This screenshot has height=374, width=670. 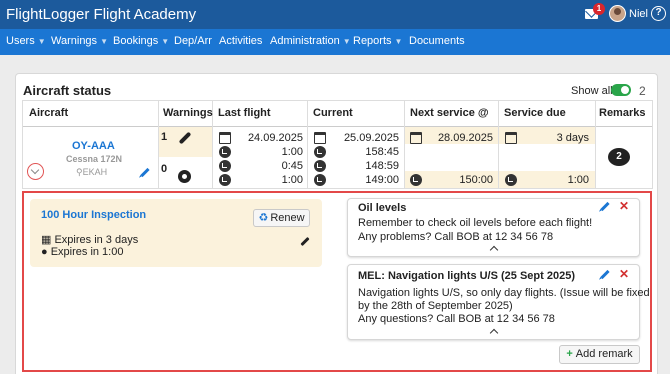 What do you see at coordinates (92, 172) in the screenshot?
I see `aircraft-base: ⚲EKAH` at bounding box center [92, 172].